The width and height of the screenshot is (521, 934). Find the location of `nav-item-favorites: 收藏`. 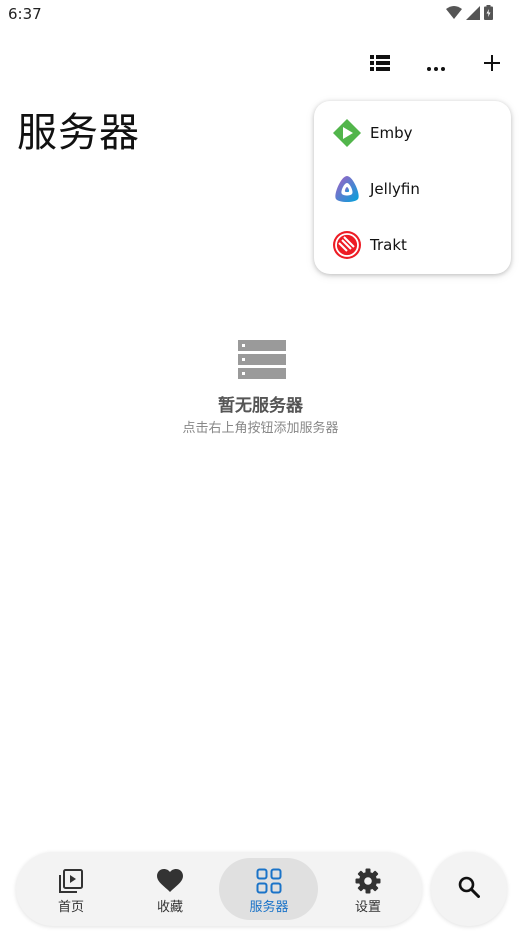

nav-item-favorites: 收藏 is located at coordinates (170, 889).